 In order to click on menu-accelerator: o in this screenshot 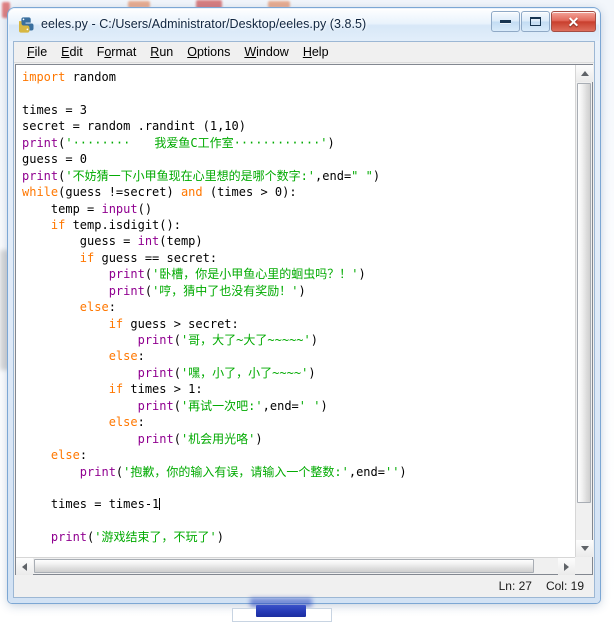, I will do `click(108, 52)`.